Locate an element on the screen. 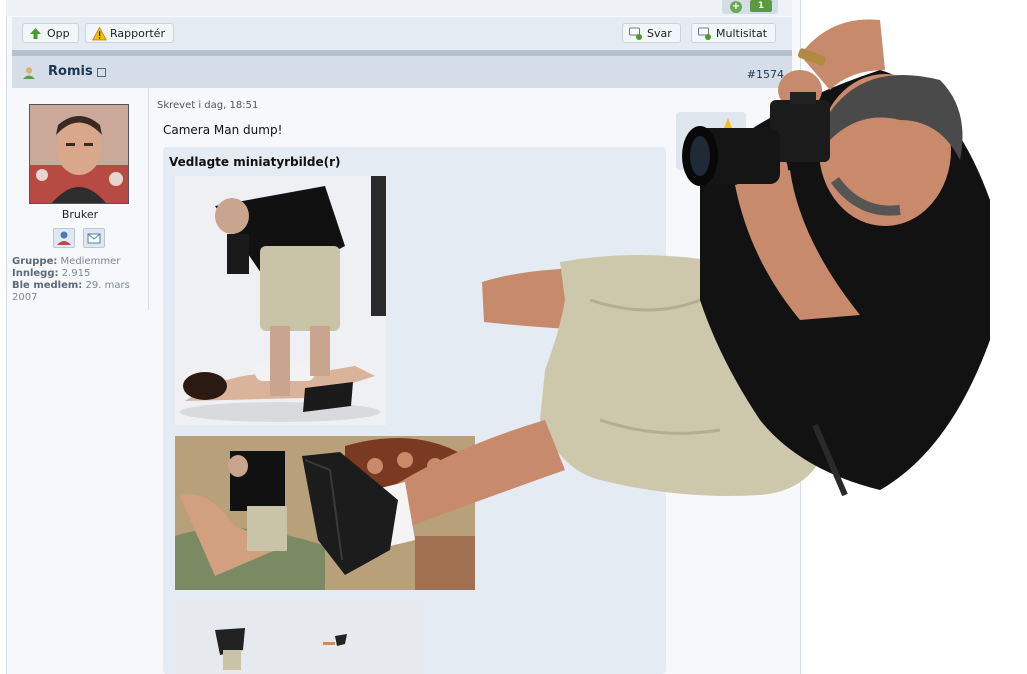 This screenshot has width=1027, height=674. reputation-badge is located at coordinates (711, 141).